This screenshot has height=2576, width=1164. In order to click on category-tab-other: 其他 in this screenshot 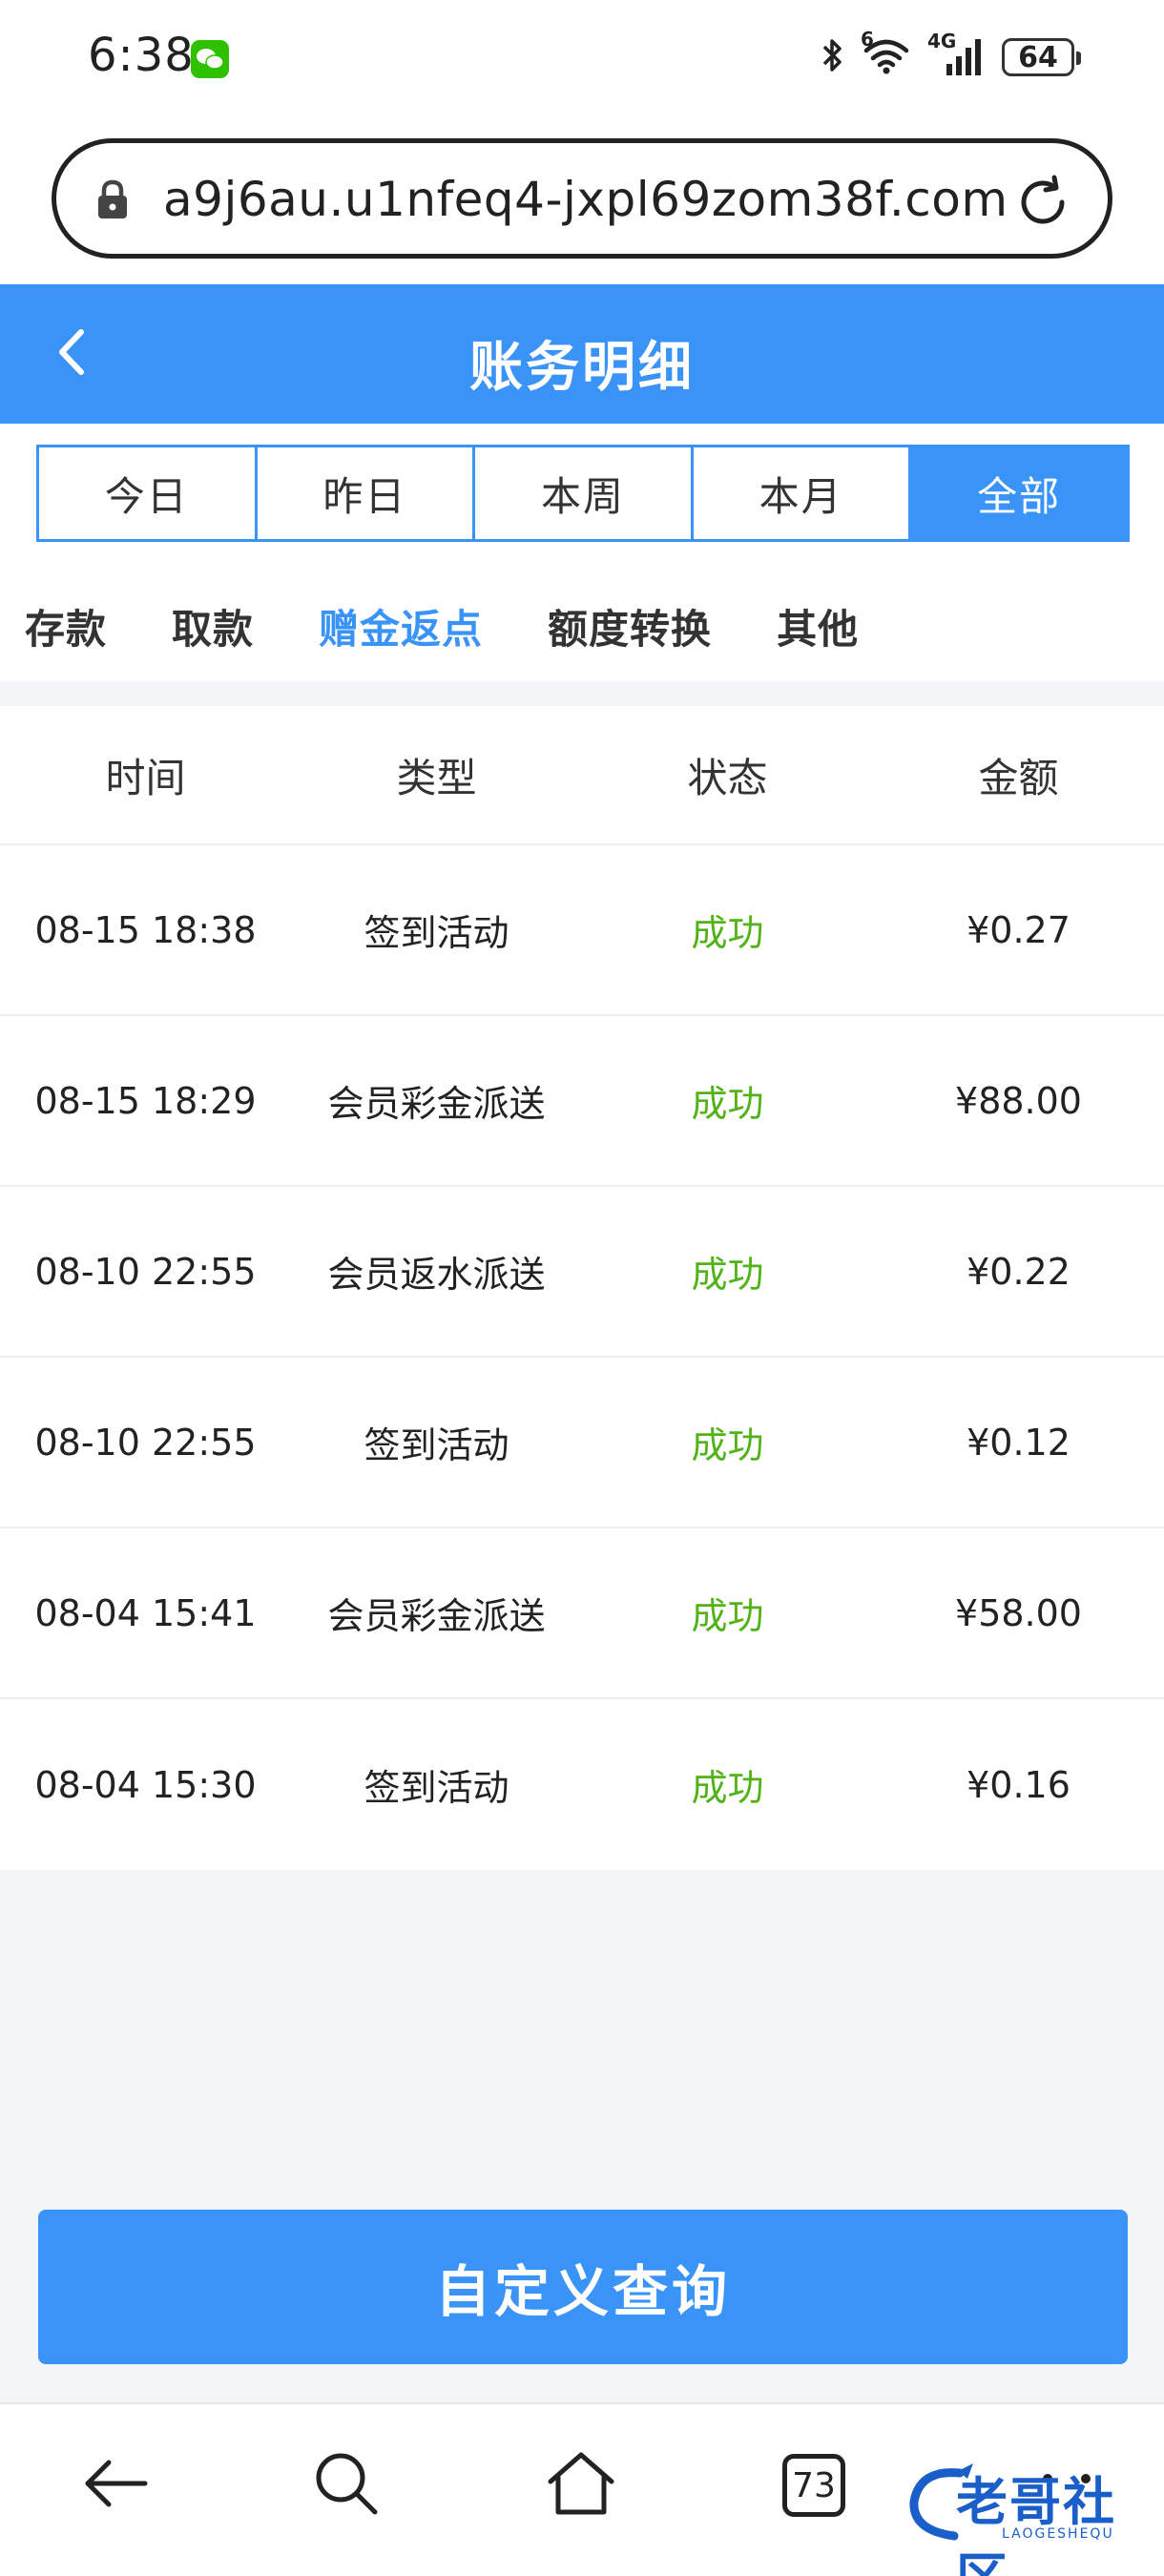, I will do `click(818, 626)`.